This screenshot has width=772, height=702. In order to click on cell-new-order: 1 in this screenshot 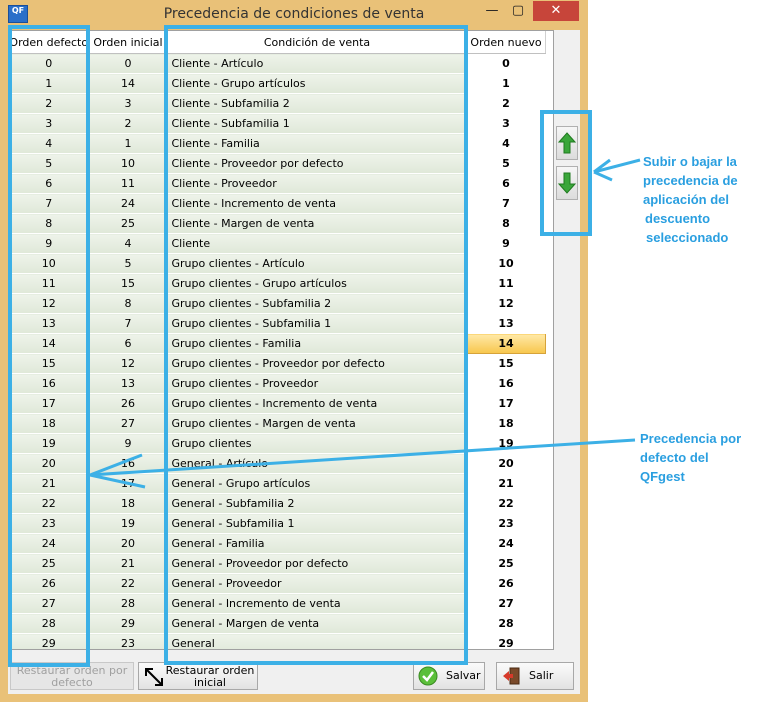, I will do `click(506, 83)`.